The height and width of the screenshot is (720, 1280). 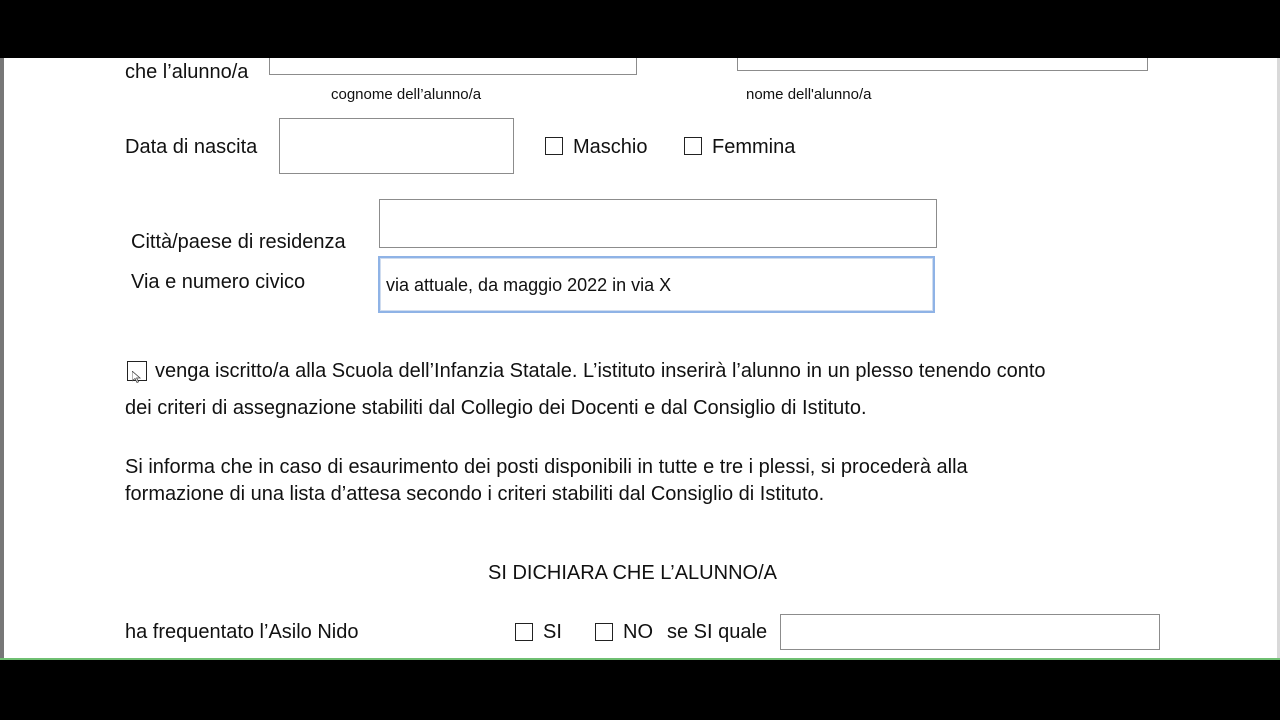 I want to click on nursery-yes-checkbox, so click(x=524, y=632).